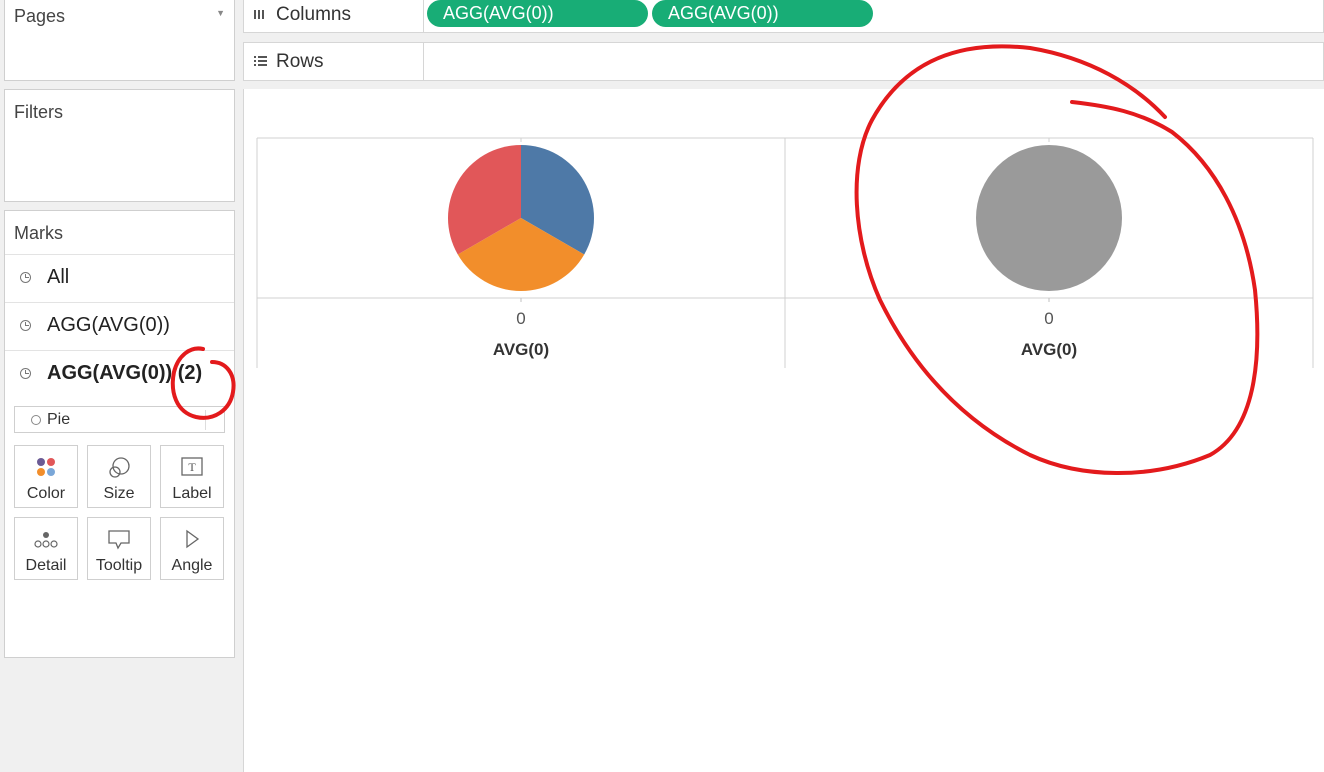  What do you see at coordinates (313, 14) in the screenshot?
I see `columns-label: Columns` at bounding box center [313, 14].